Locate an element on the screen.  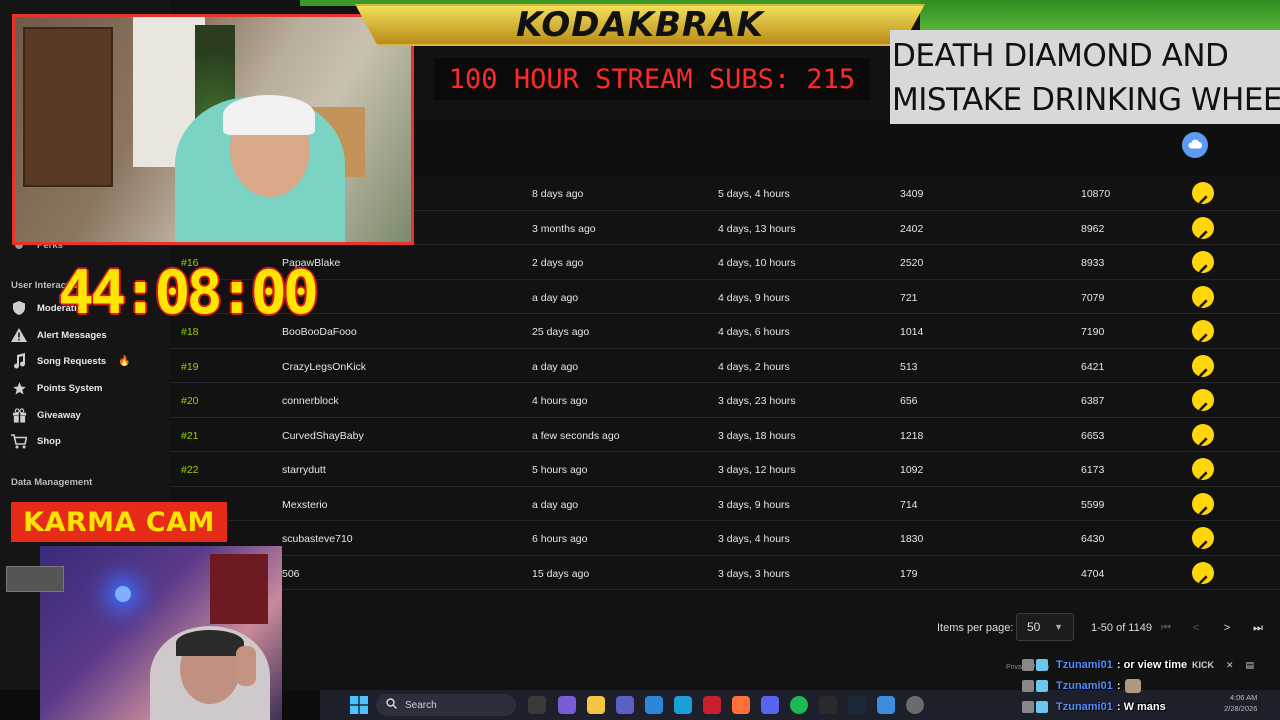
last-seen-cell: 6 hours ago is located at coordinates (560, 539).